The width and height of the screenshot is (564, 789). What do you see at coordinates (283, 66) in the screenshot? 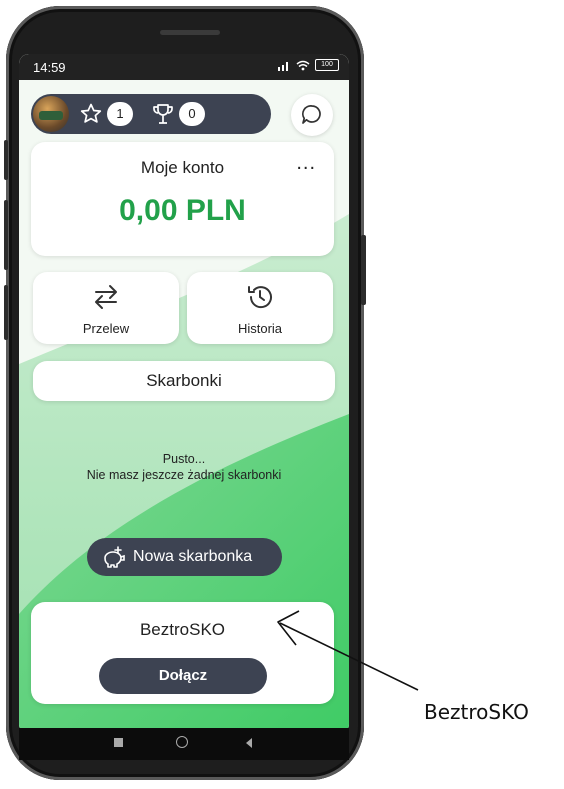
I see `signal-icon` at bounding box center [283, 66].